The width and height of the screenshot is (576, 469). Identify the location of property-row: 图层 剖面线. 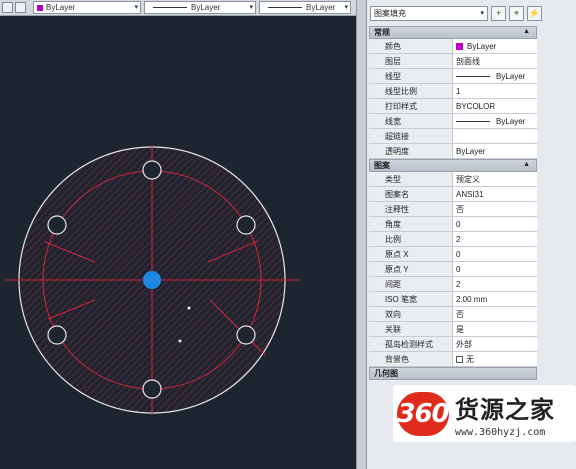
(453, 61).